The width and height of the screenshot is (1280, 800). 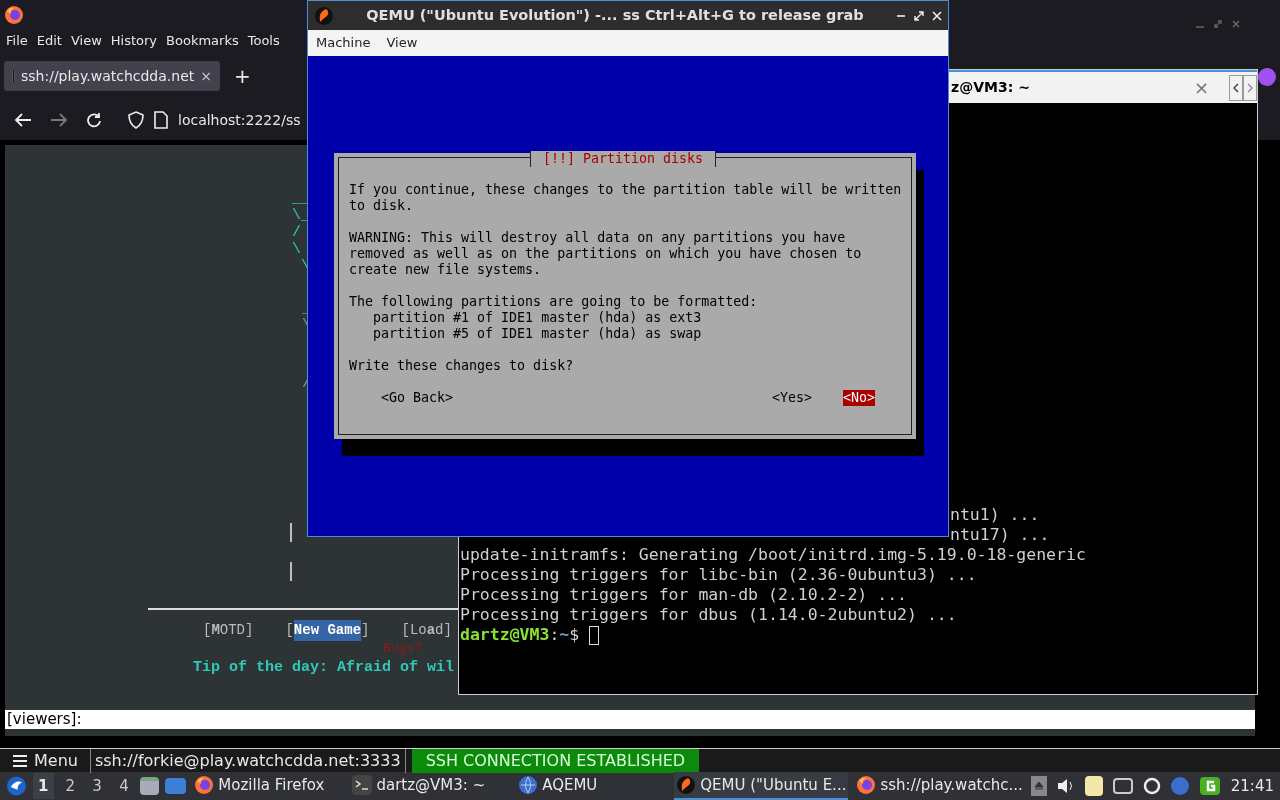 I want to click on dialog-paragraph: WARNING: This will destroy all data on any partitions you have removed as well as on the partitions on which you have chosen to create new file systems., so click(x=606, y=254).